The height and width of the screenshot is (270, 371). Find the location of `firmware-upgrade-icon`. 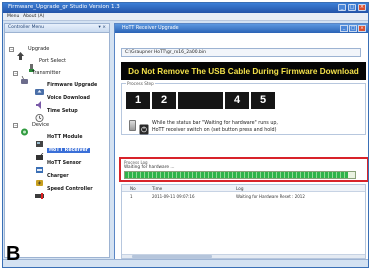

firmware-upgrade-icon is located at coordinates (39, 88).